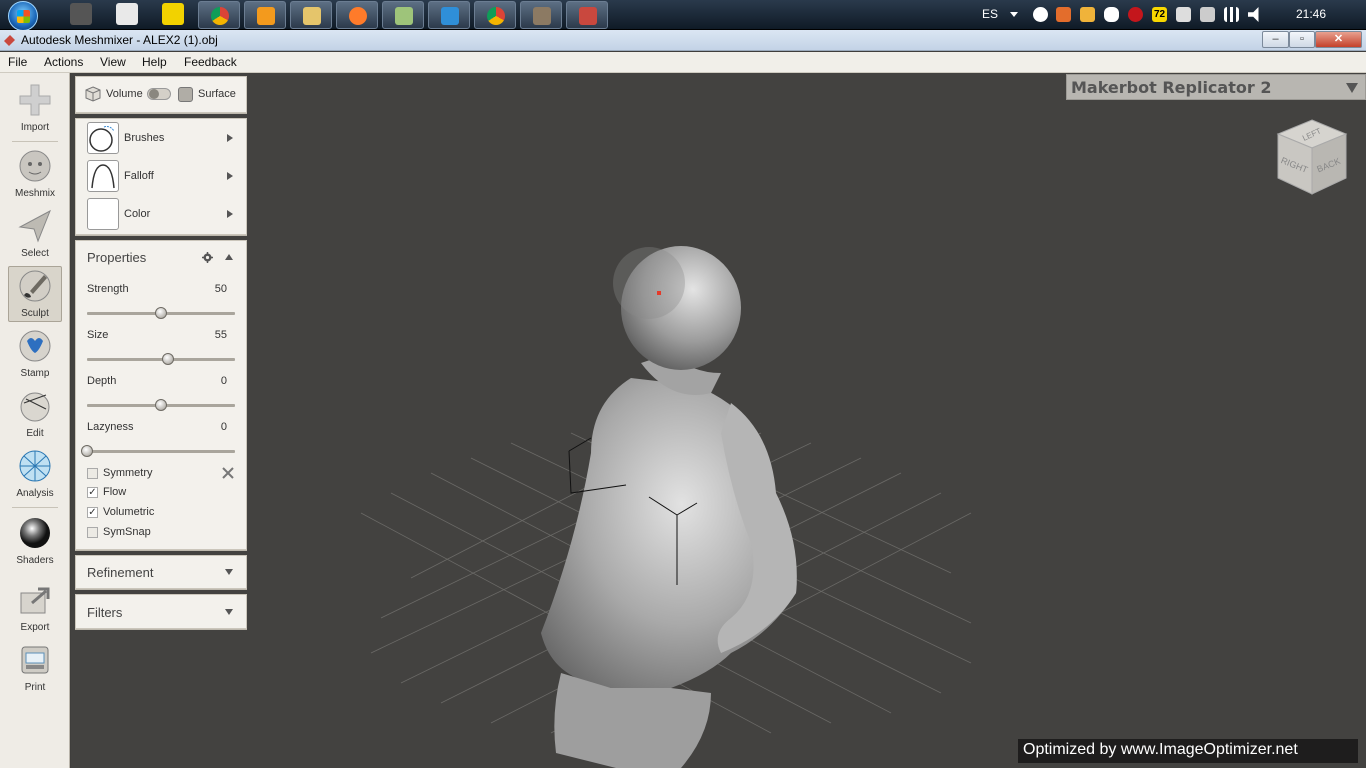 The height and width of the screenshot is (768, 1366). Describe the element at coordinates (217, 94) in the screenshot. I see `surface-label: Surface` at that location.